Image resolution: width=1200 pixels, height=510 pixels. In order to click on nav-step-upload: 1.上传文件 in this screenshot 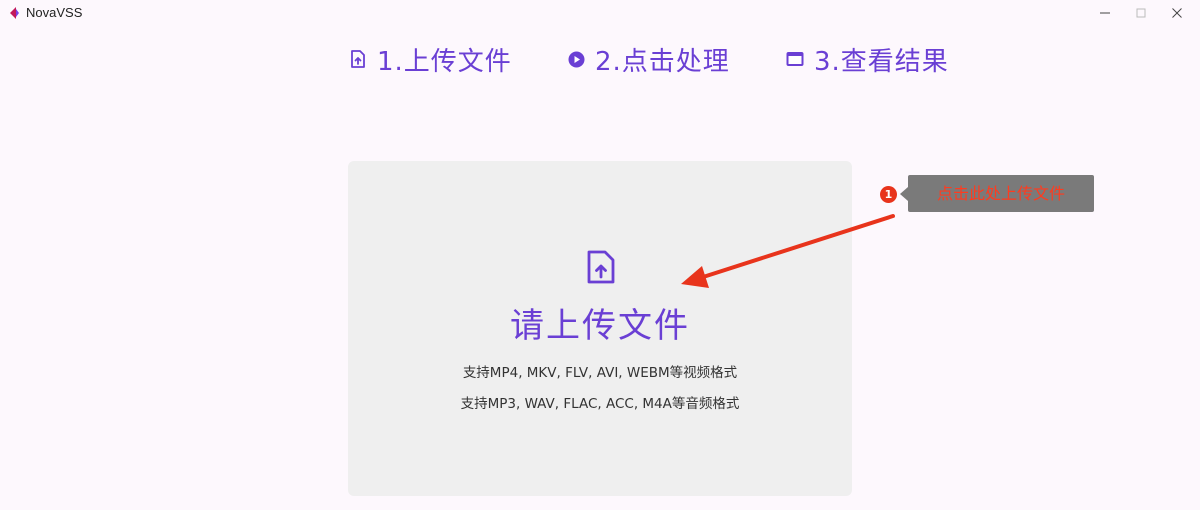, I will do `click(430, 59)`.